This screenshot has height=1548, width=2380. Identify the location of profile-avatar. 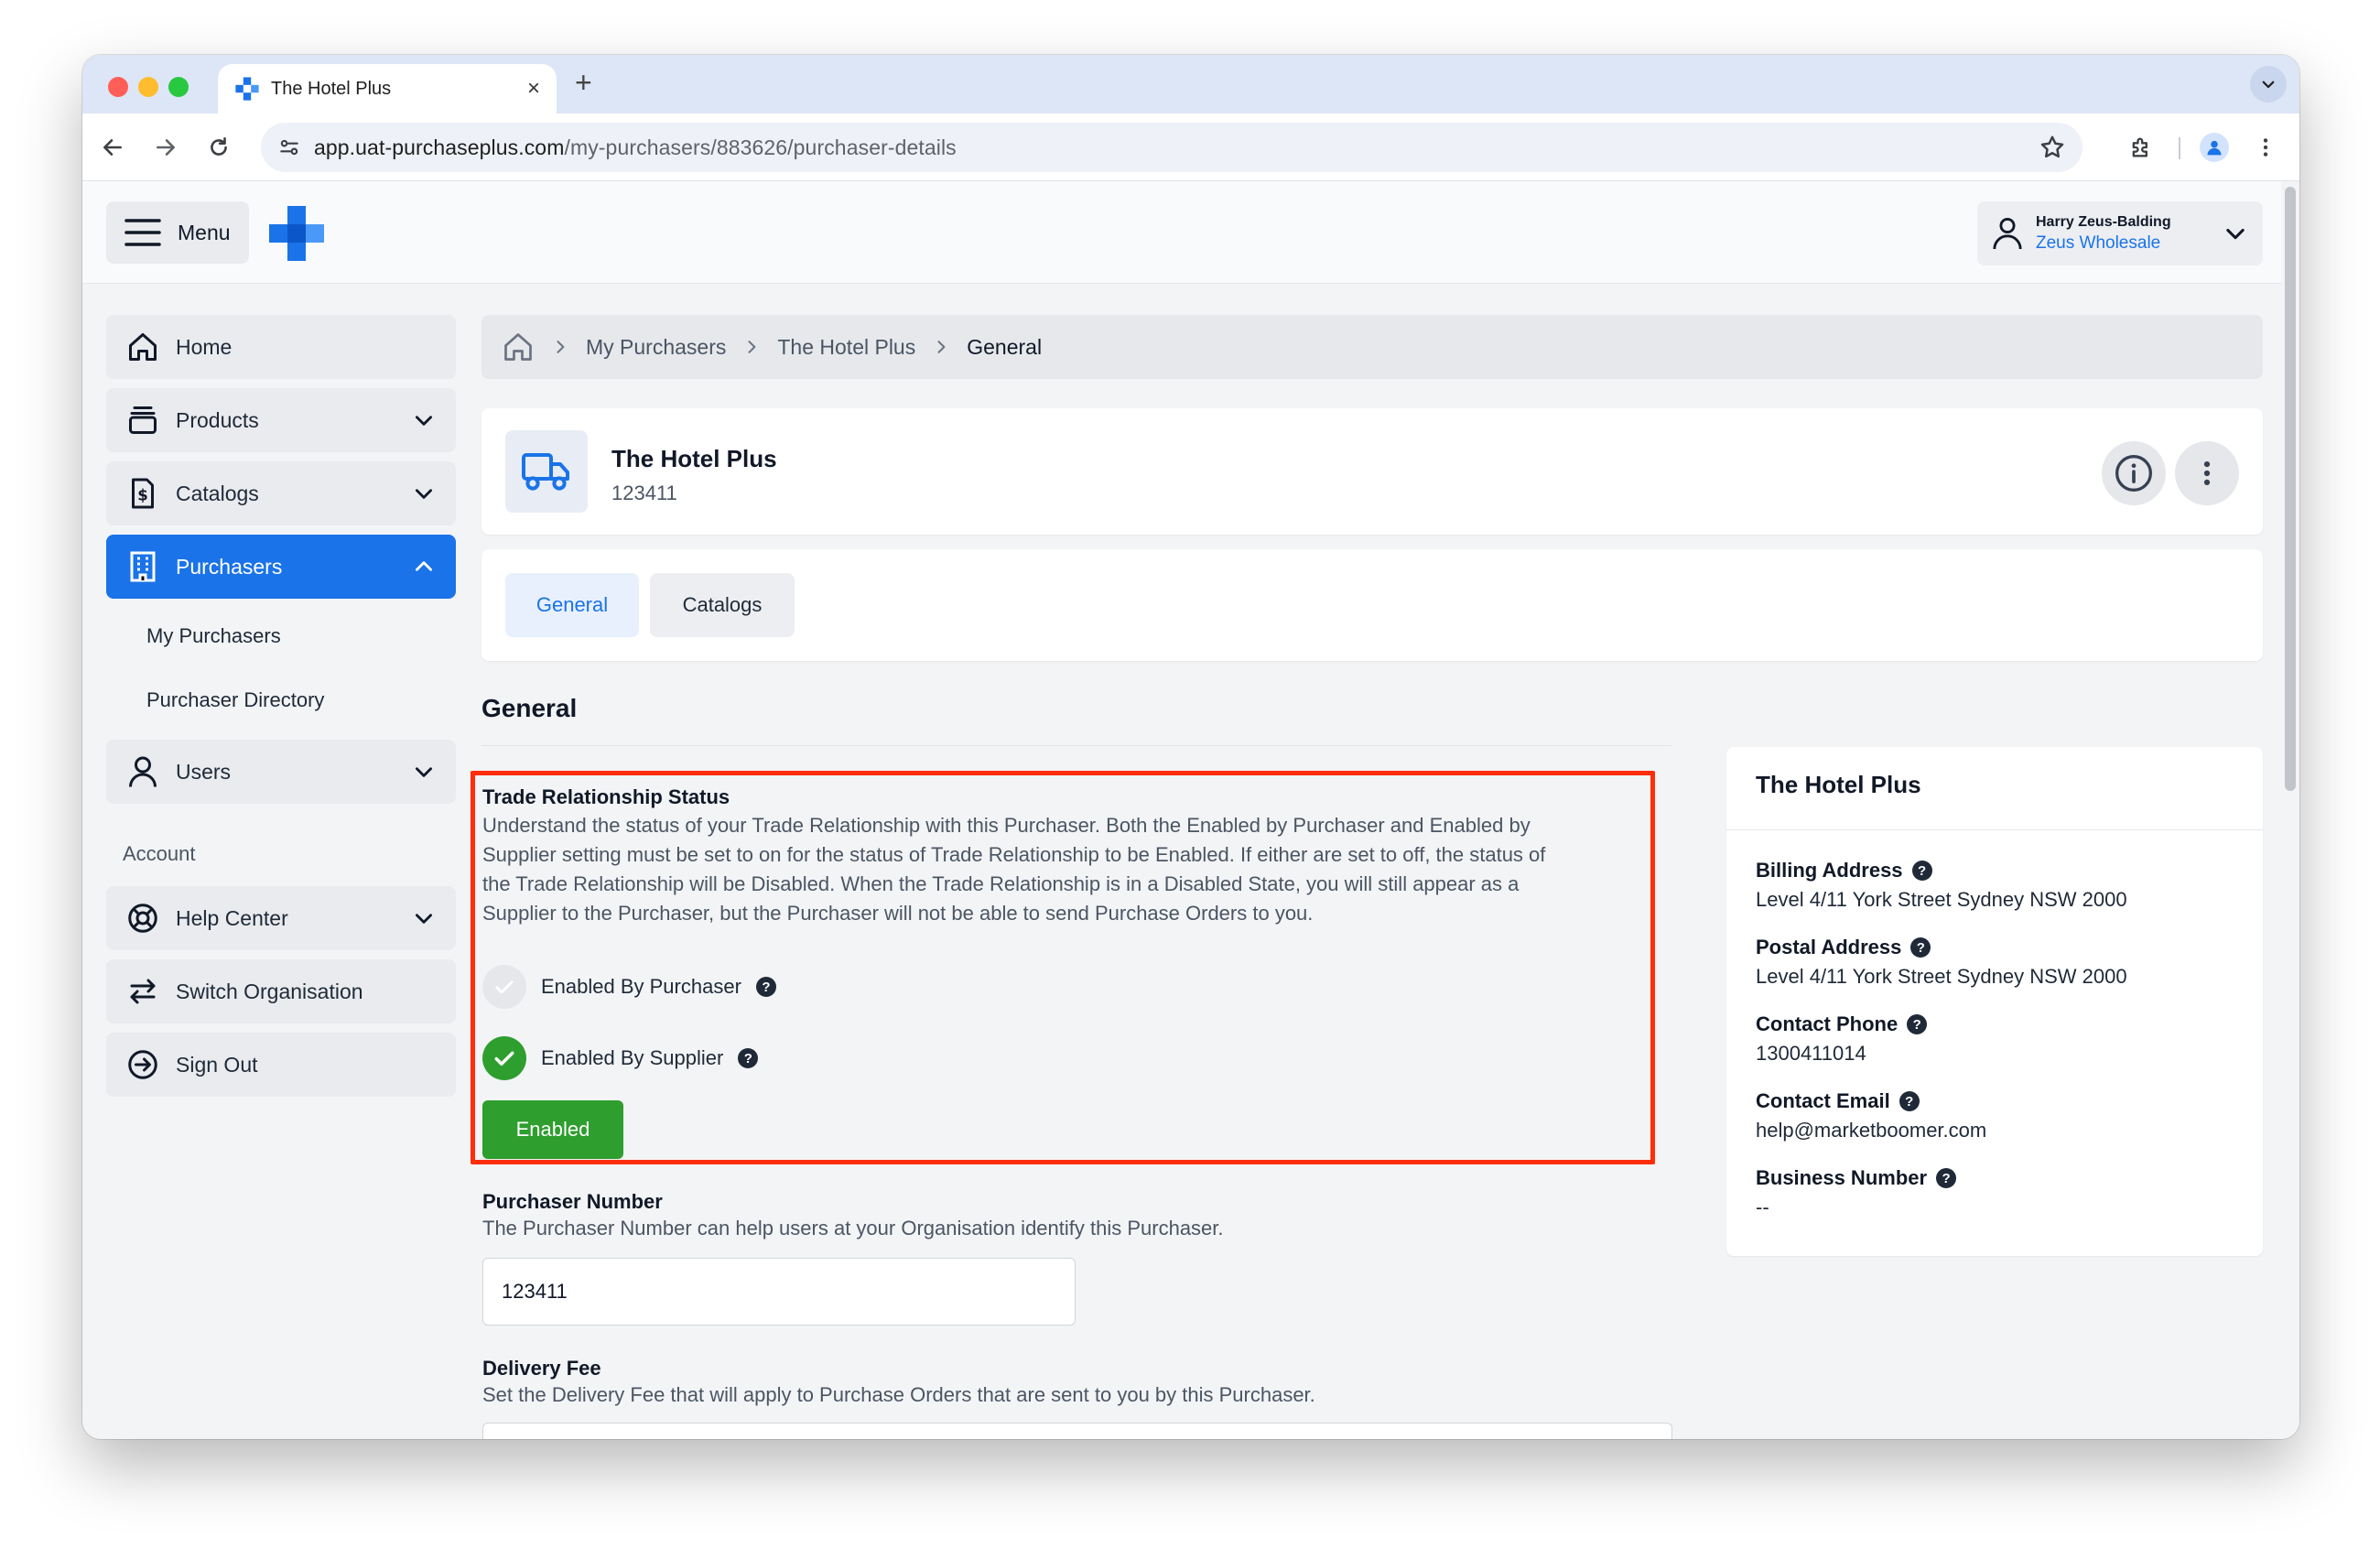
(2214, 147).